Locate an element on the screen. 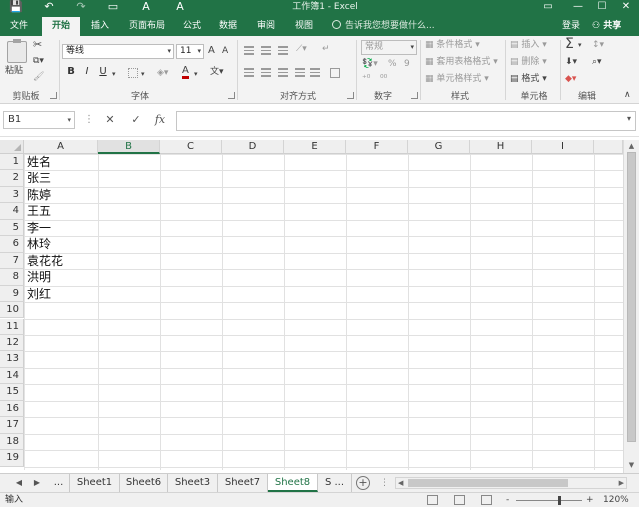 This screenshot has height=507, width=639. enter-entry-button: ✓ is located at coordinates (136, 120).